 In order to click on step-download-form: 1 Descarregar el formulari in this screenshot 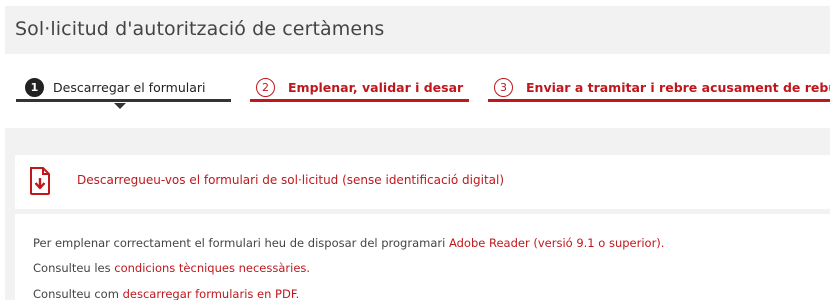, I will do `click(123, 89)`.